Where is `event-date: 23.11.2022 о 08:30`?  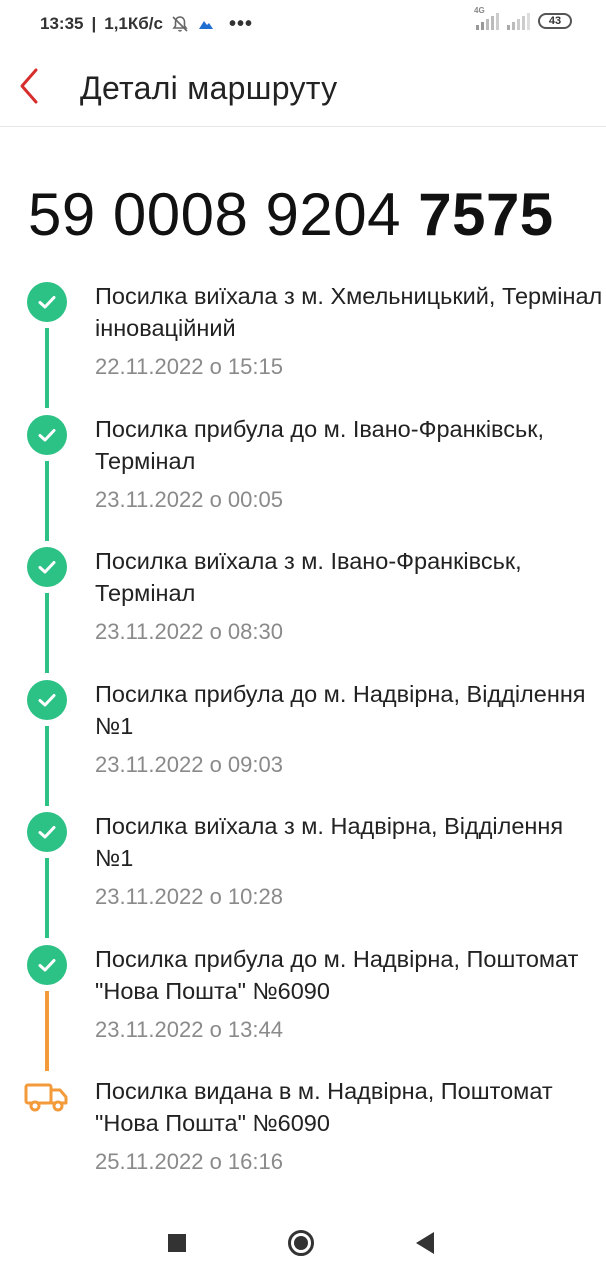
event-date: 23.11.2022 о 08:30 is located at coordinates (189, 631).